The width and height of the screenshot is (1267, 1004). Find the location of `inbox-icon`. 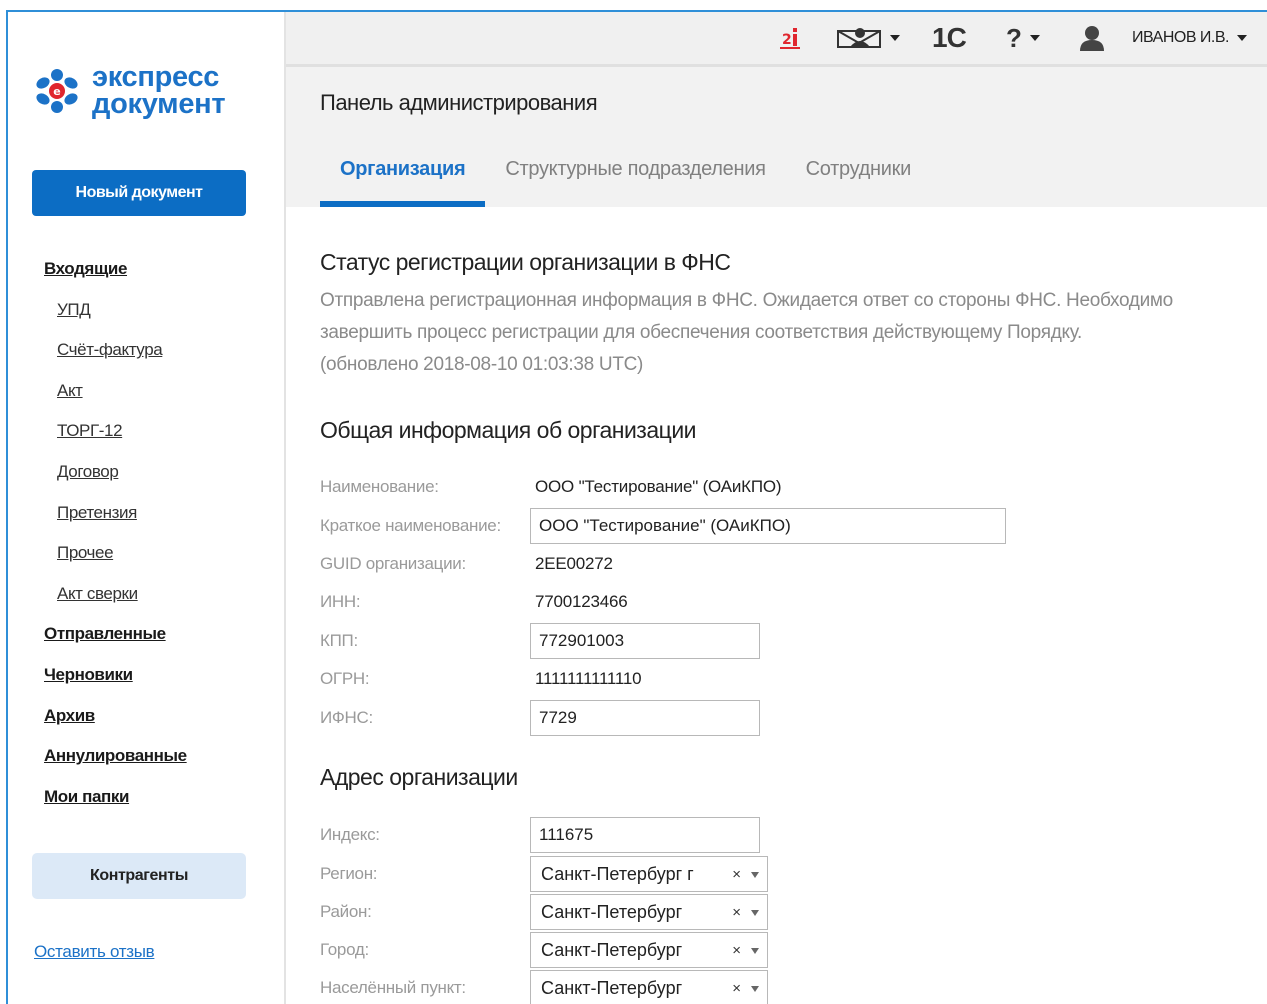

inbox-icon is located at coordinates (859, 38).